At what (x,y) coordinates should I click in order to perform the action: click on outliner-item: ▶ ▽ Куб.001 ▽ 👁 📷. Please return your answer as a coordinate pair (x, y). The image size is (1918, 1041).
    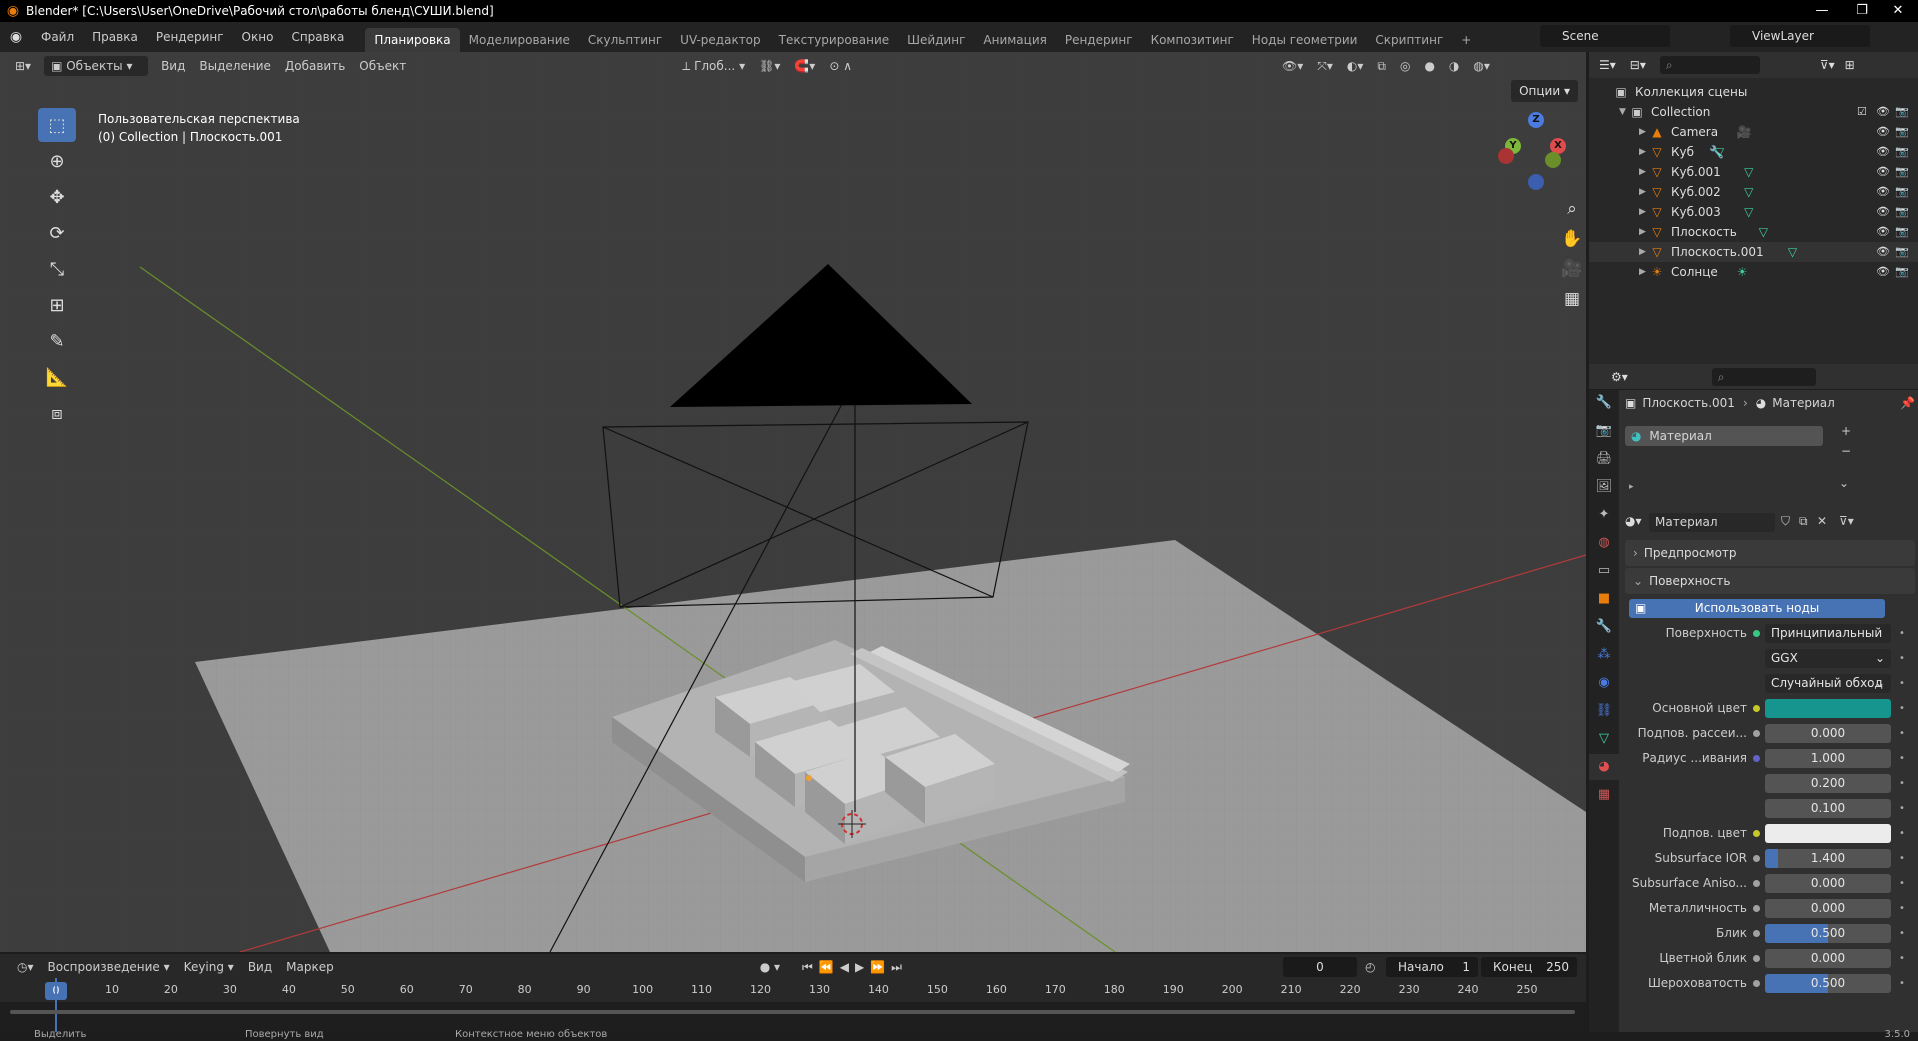
    Looking at the image, I should click on (1753, 172).